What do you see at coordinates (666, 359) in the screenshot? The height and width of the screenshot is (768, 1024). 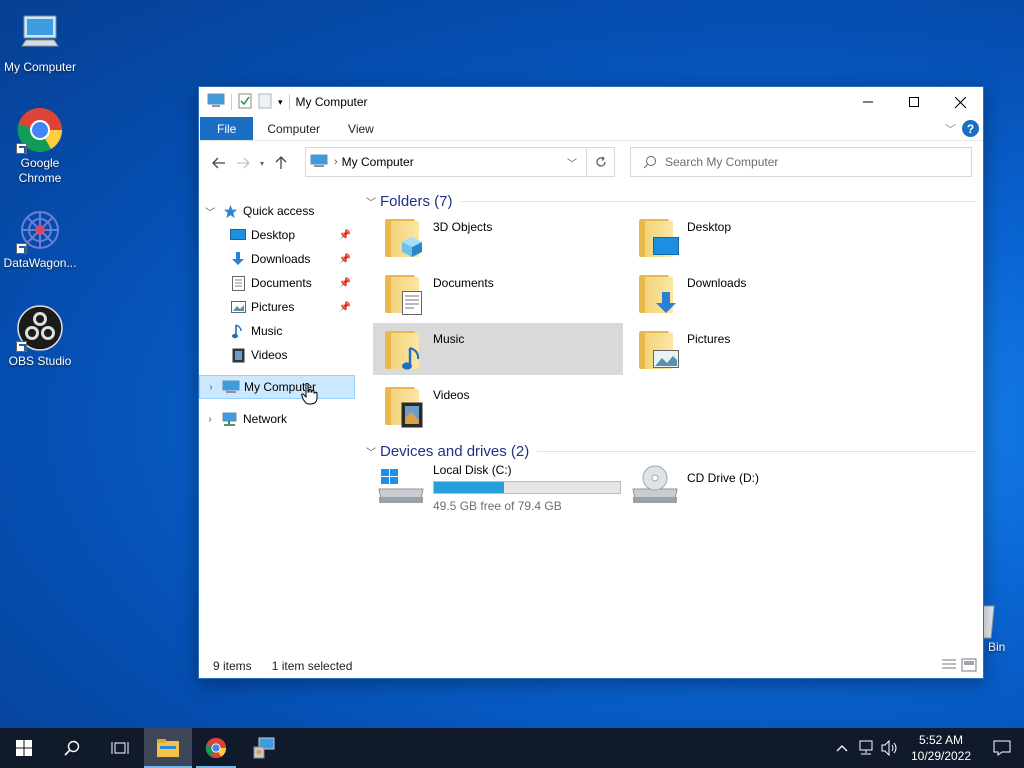 I see `pictures-icon` at bounding box center [666, 359].